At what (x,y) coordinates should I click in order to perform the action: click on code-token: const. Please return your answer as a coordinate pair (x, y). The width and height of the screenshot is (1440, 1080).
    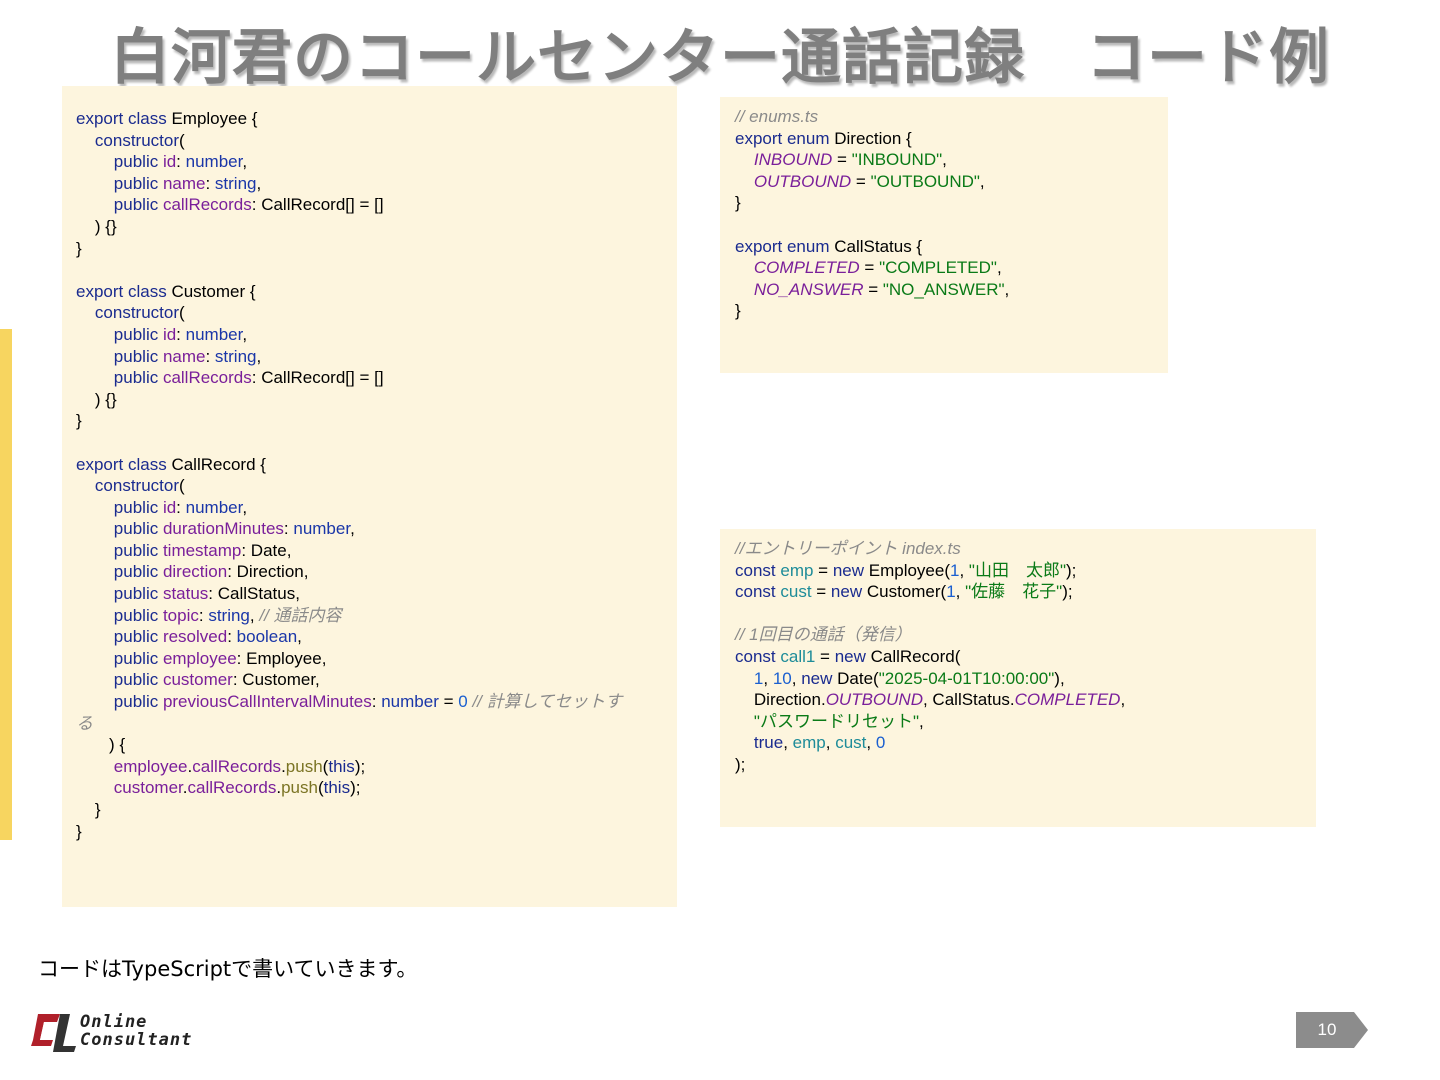
    Looking at the image, I should click on (758, 570).